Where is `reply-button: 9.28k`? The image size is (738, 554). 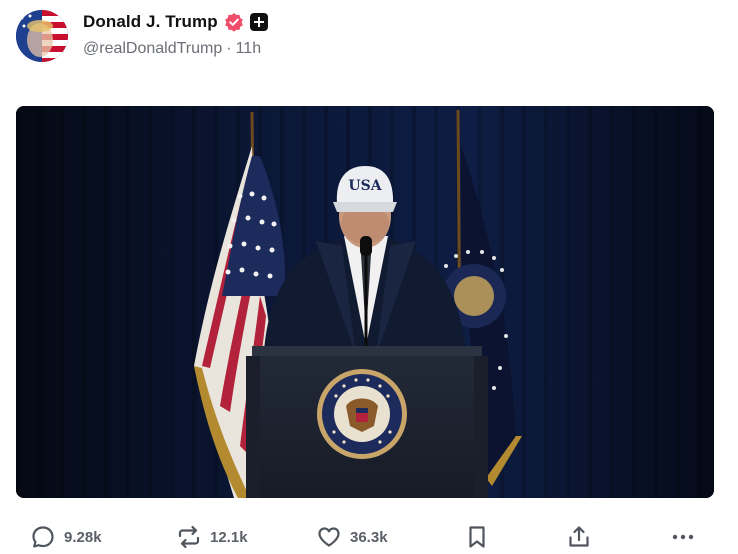 reply-button: 9.28k is located at coordinates (66, 537).